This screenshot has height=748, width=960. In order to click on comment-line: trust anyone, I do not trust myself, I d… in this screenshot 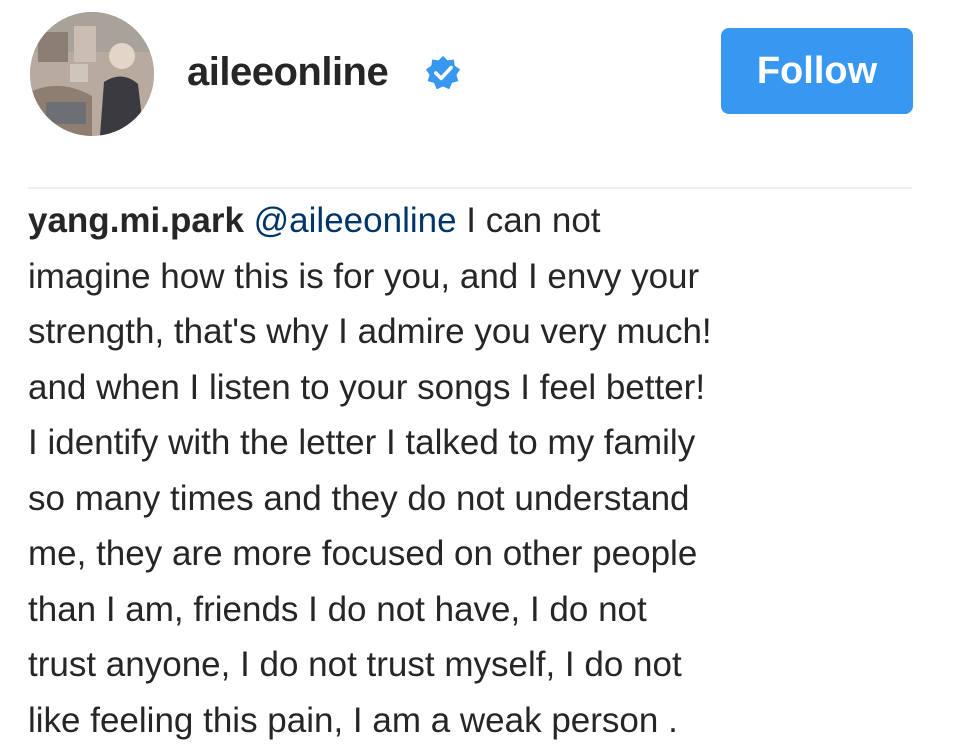, I will do `click(488, 665)`.